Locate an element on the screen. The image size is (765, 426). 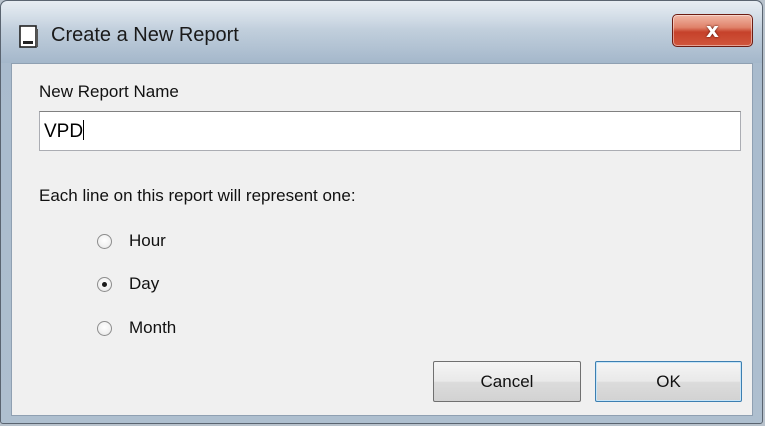
radio-month-label: Month is located at coordinates (152, 328).